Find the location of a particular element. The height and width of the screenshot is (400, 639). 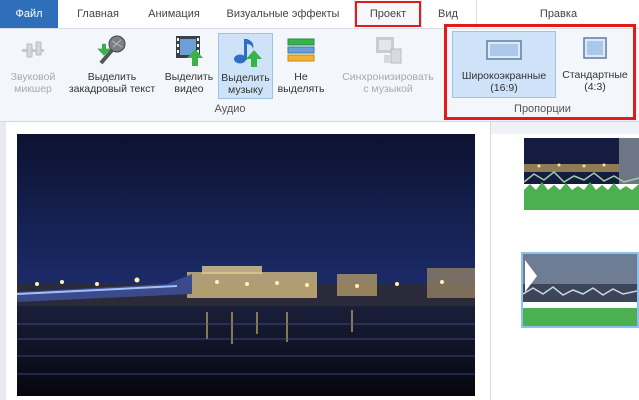

tab-project: Проект is located at coordinates (388, 14).